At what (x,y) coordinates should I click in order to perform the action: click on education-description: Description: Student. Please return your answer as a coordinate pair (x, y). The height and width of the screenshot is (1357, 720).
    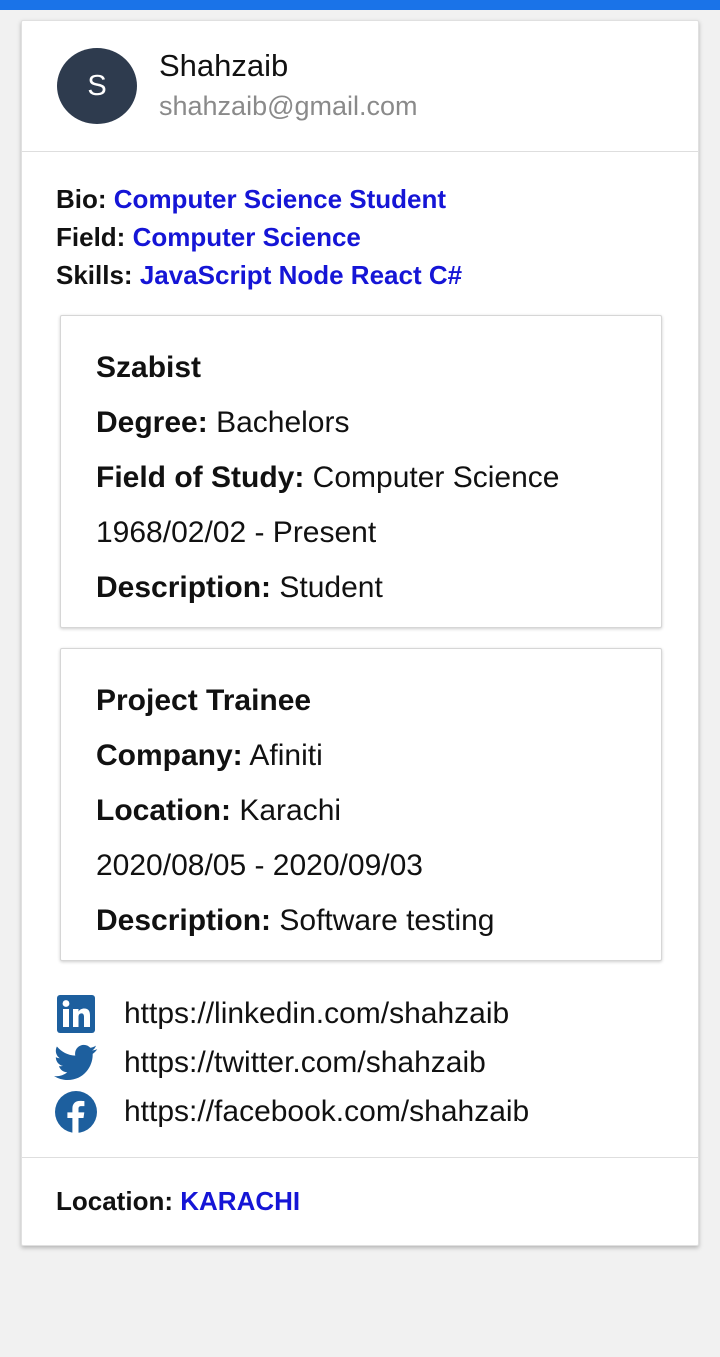
    Looking at the image, I should click on (378, 587).